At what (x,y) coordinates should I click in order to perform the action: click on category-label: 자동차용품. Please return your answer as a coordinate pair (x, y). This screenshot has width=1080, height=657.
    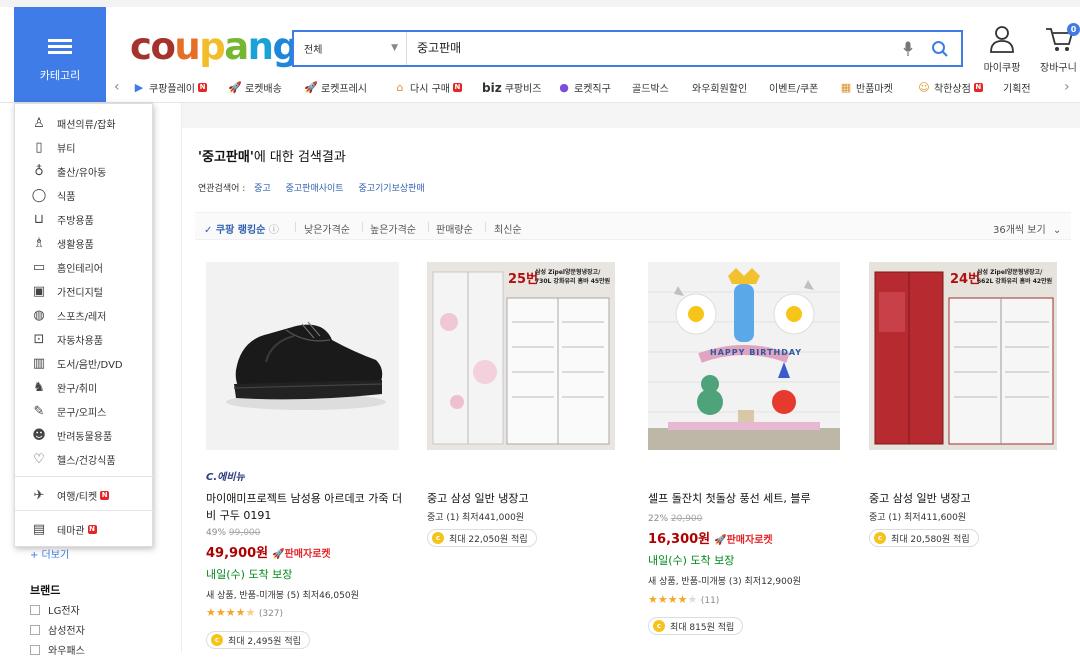
    Looking at the image, I should click on (80, 341).